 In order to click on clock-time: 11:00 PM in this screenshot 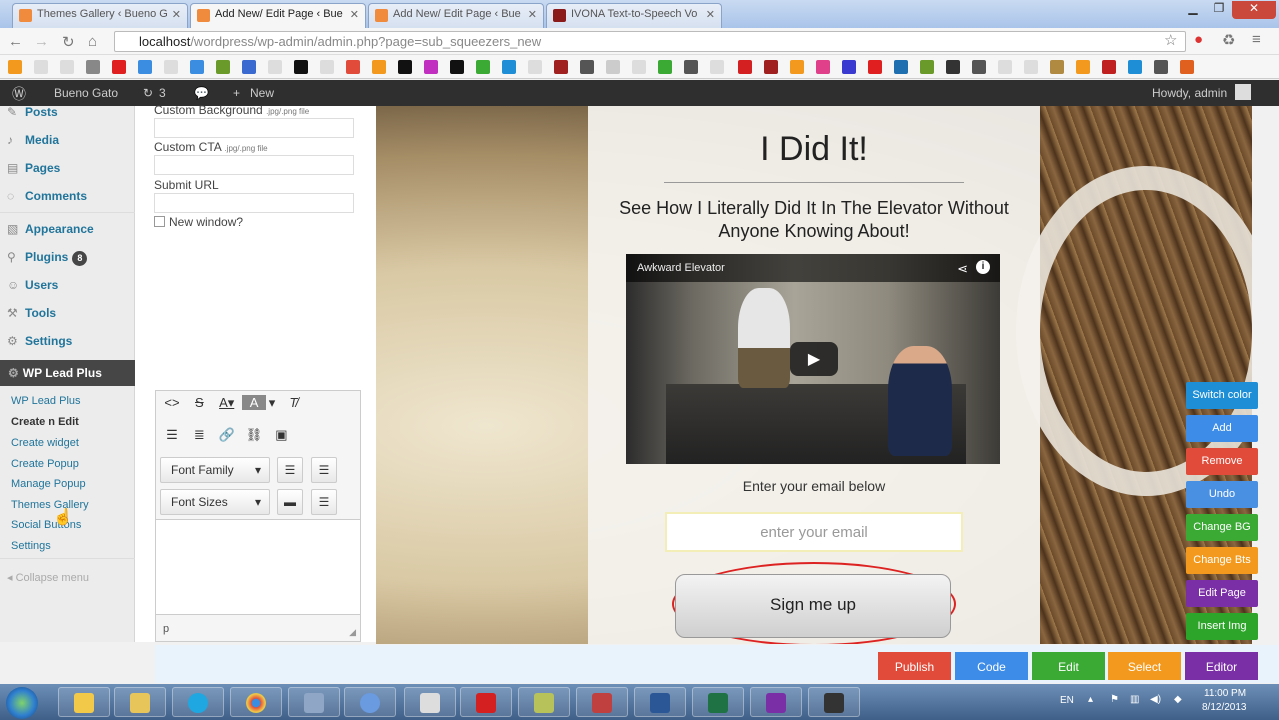, I will do `click(1225, 693)`.